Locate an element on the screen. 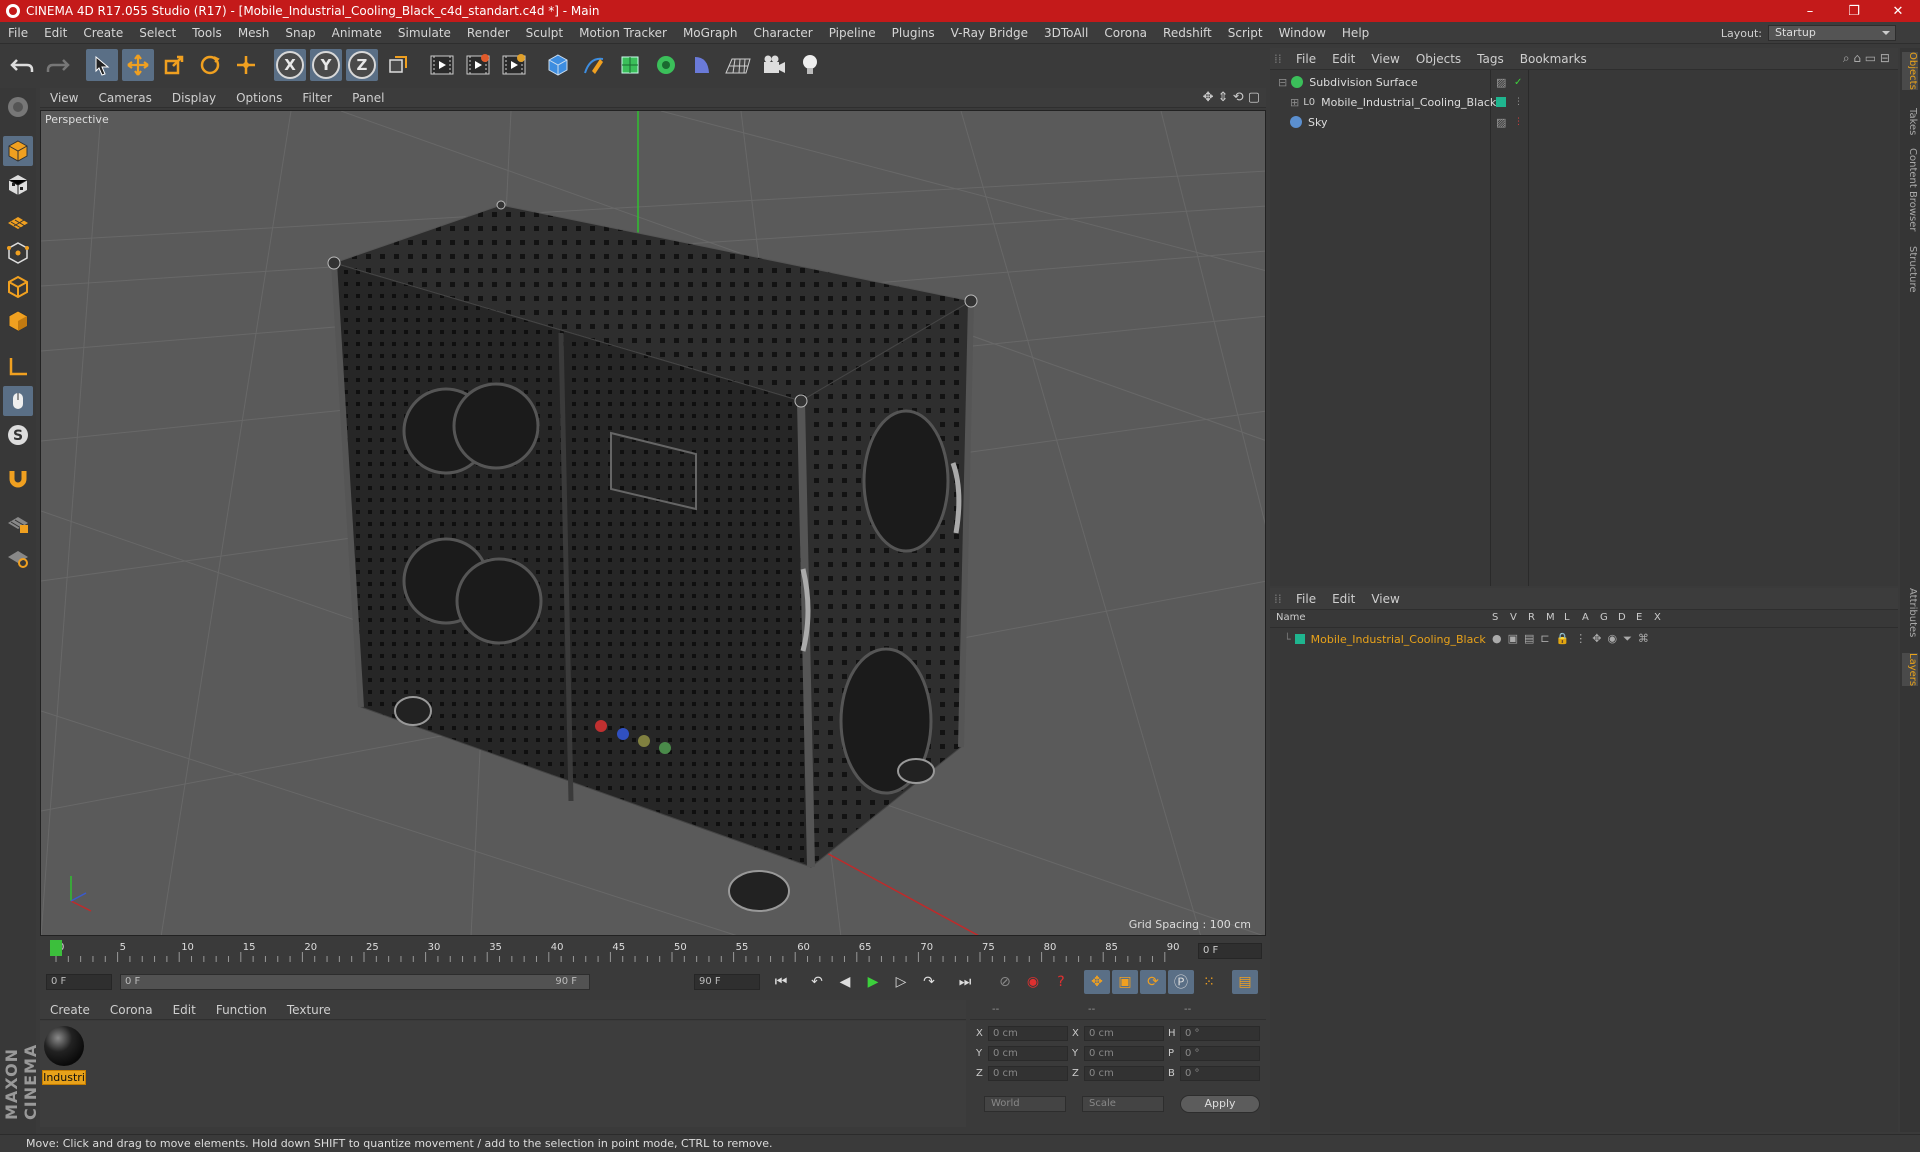  undo-icon is located at coordinates (22, 65).